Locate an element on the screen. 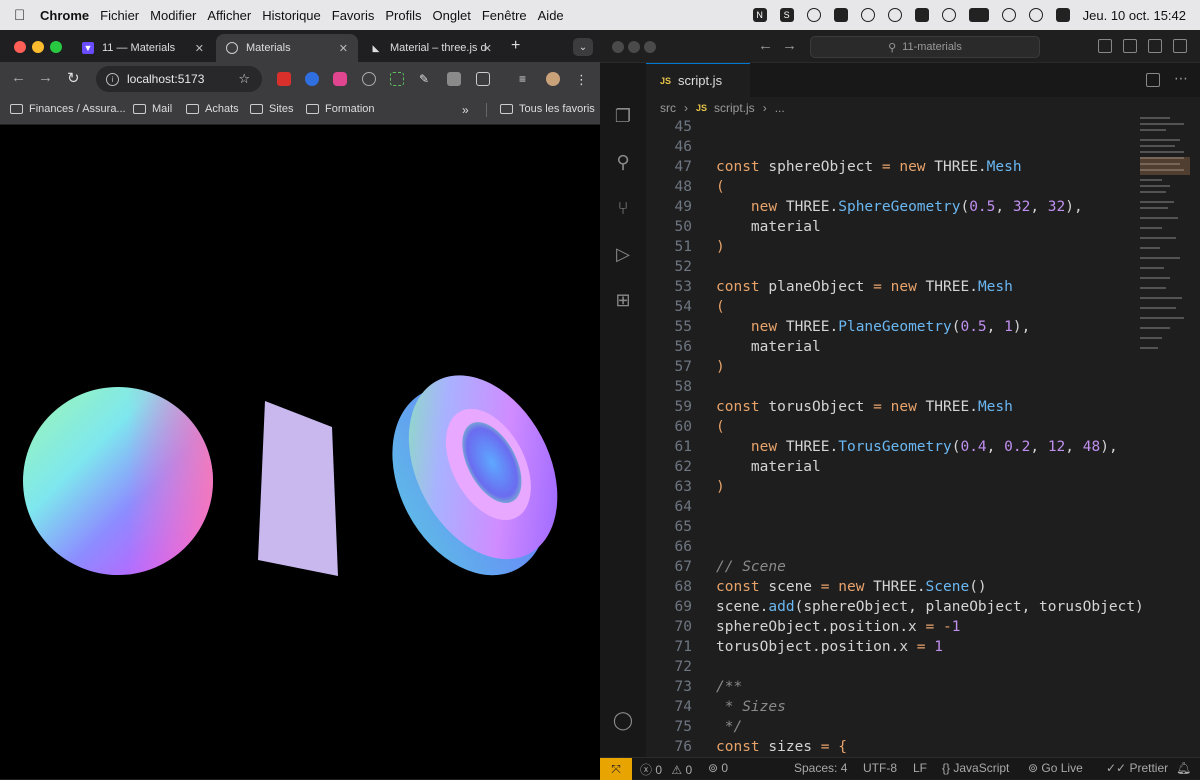 The image size is (1200, 780). minimap is located at coordinates (1165, 237).